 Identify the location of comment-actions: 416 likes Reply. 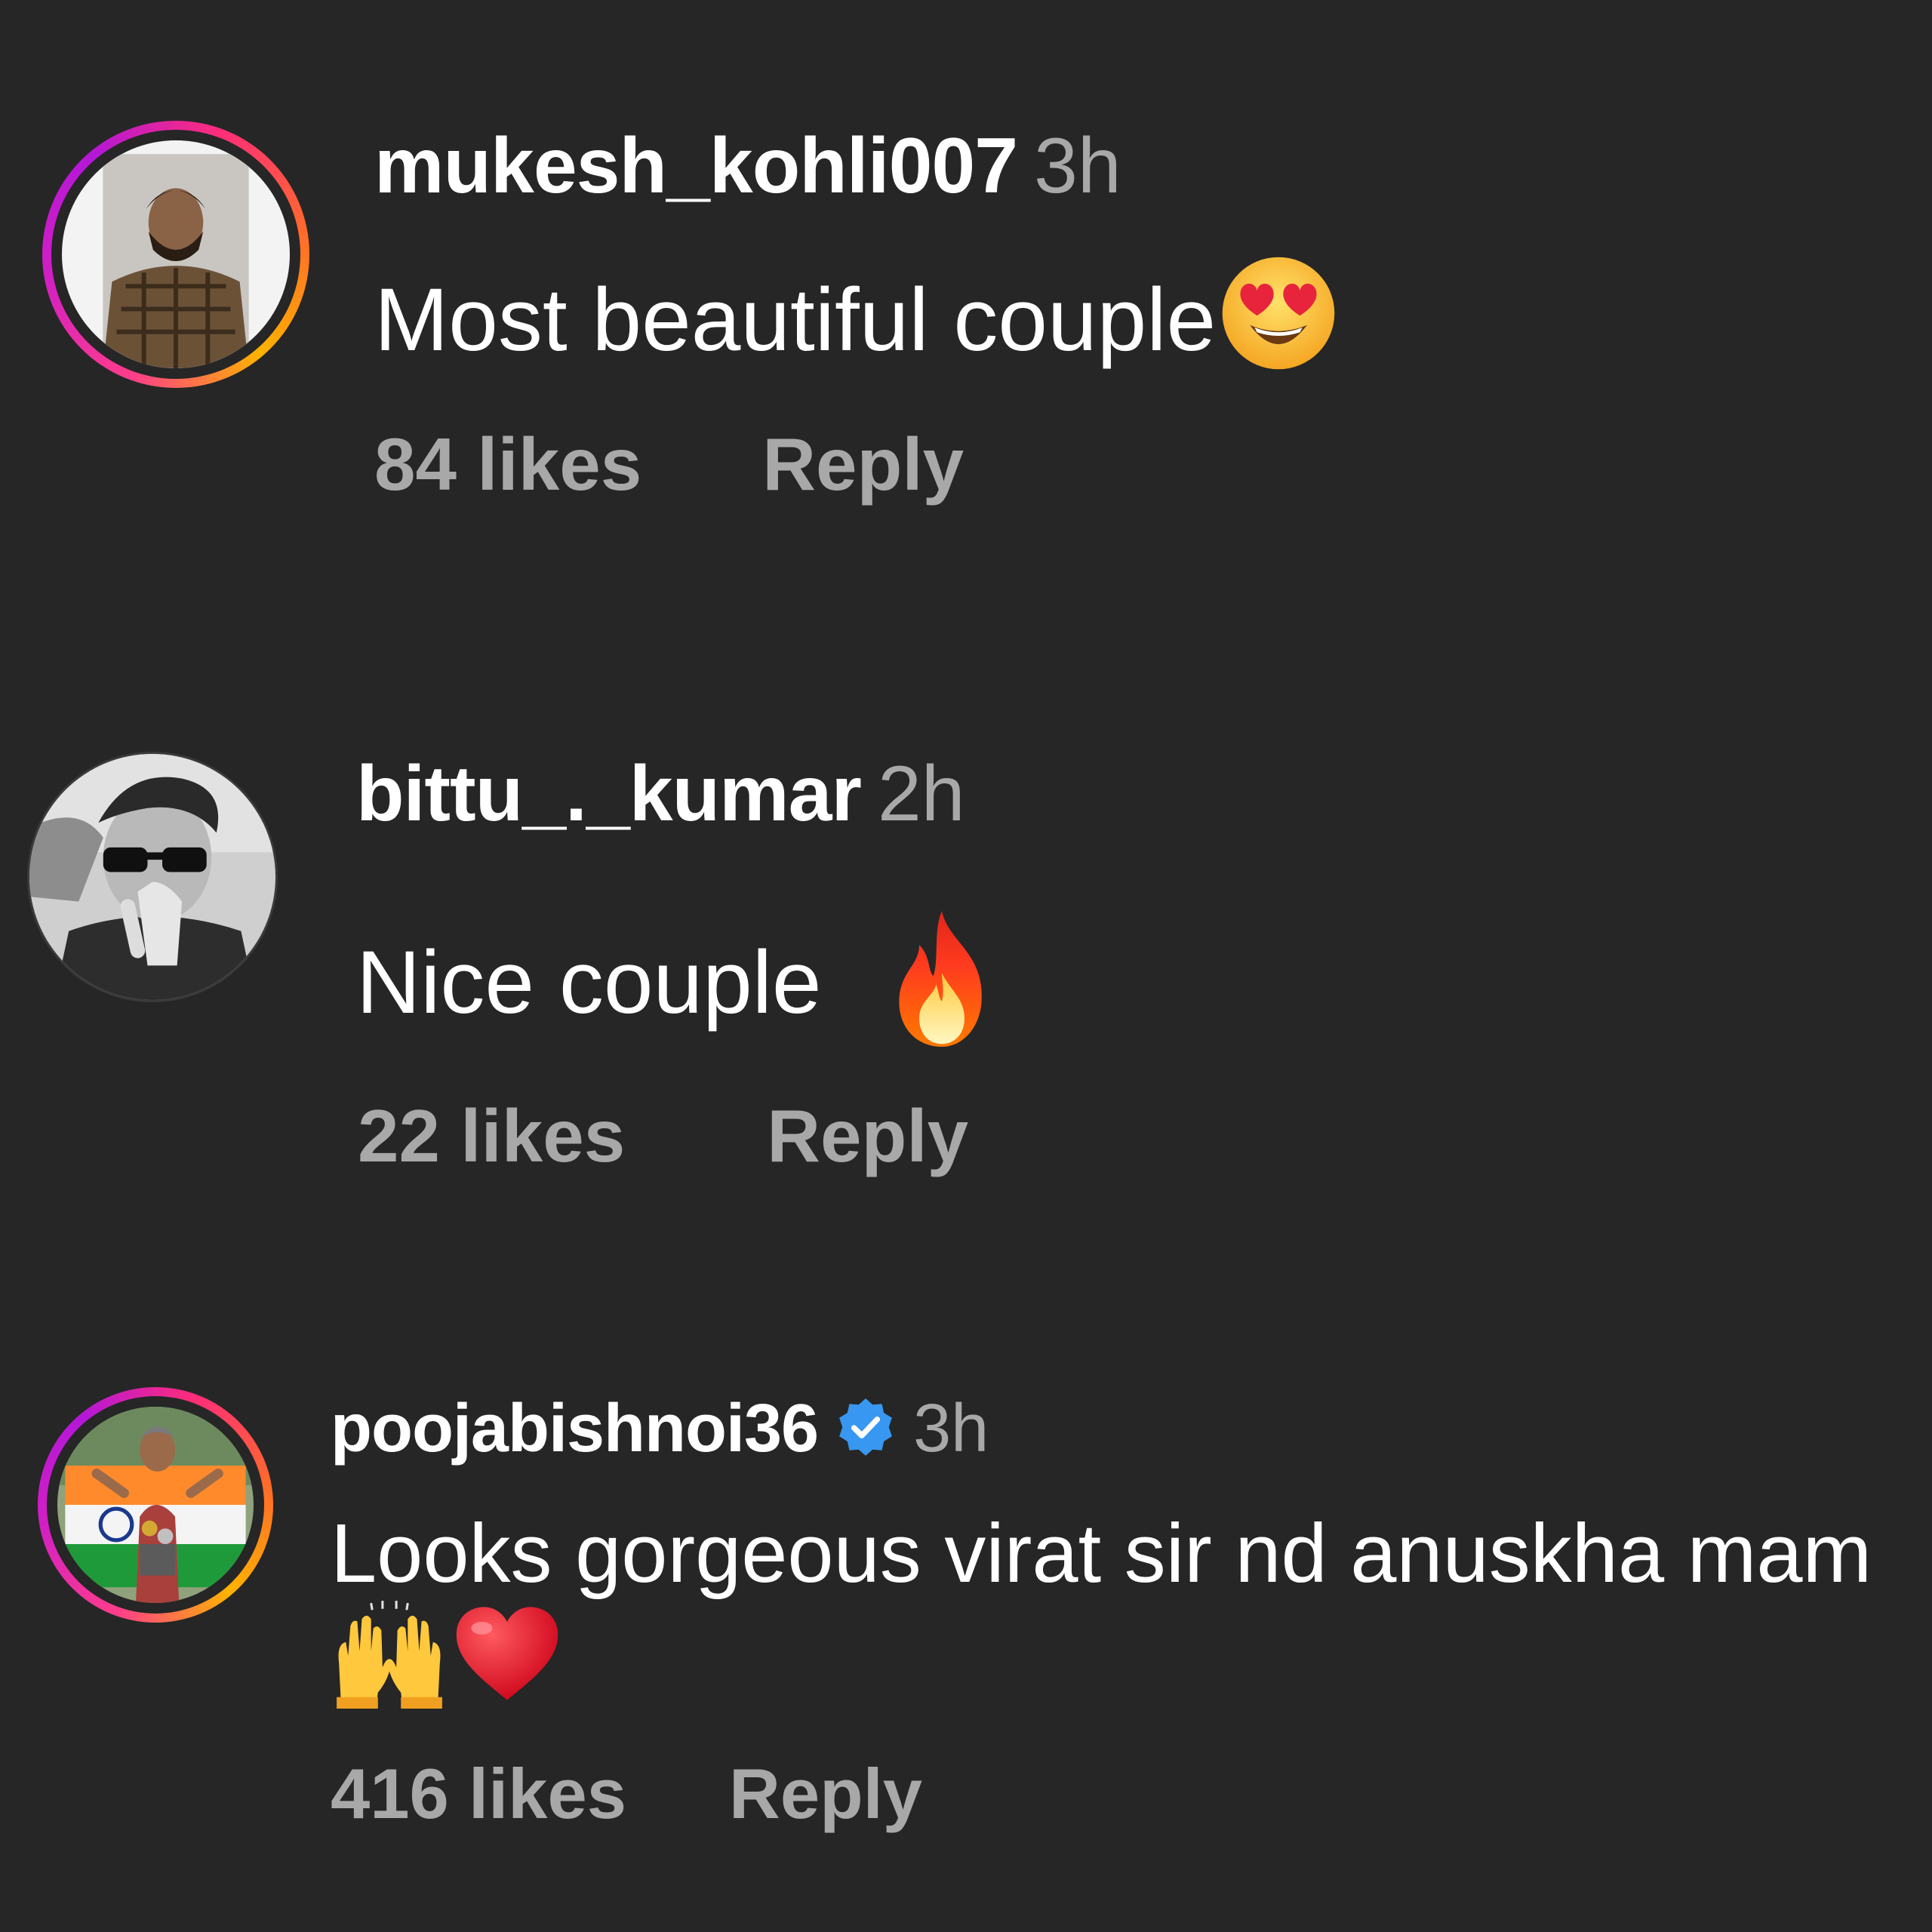
(626, 1793).